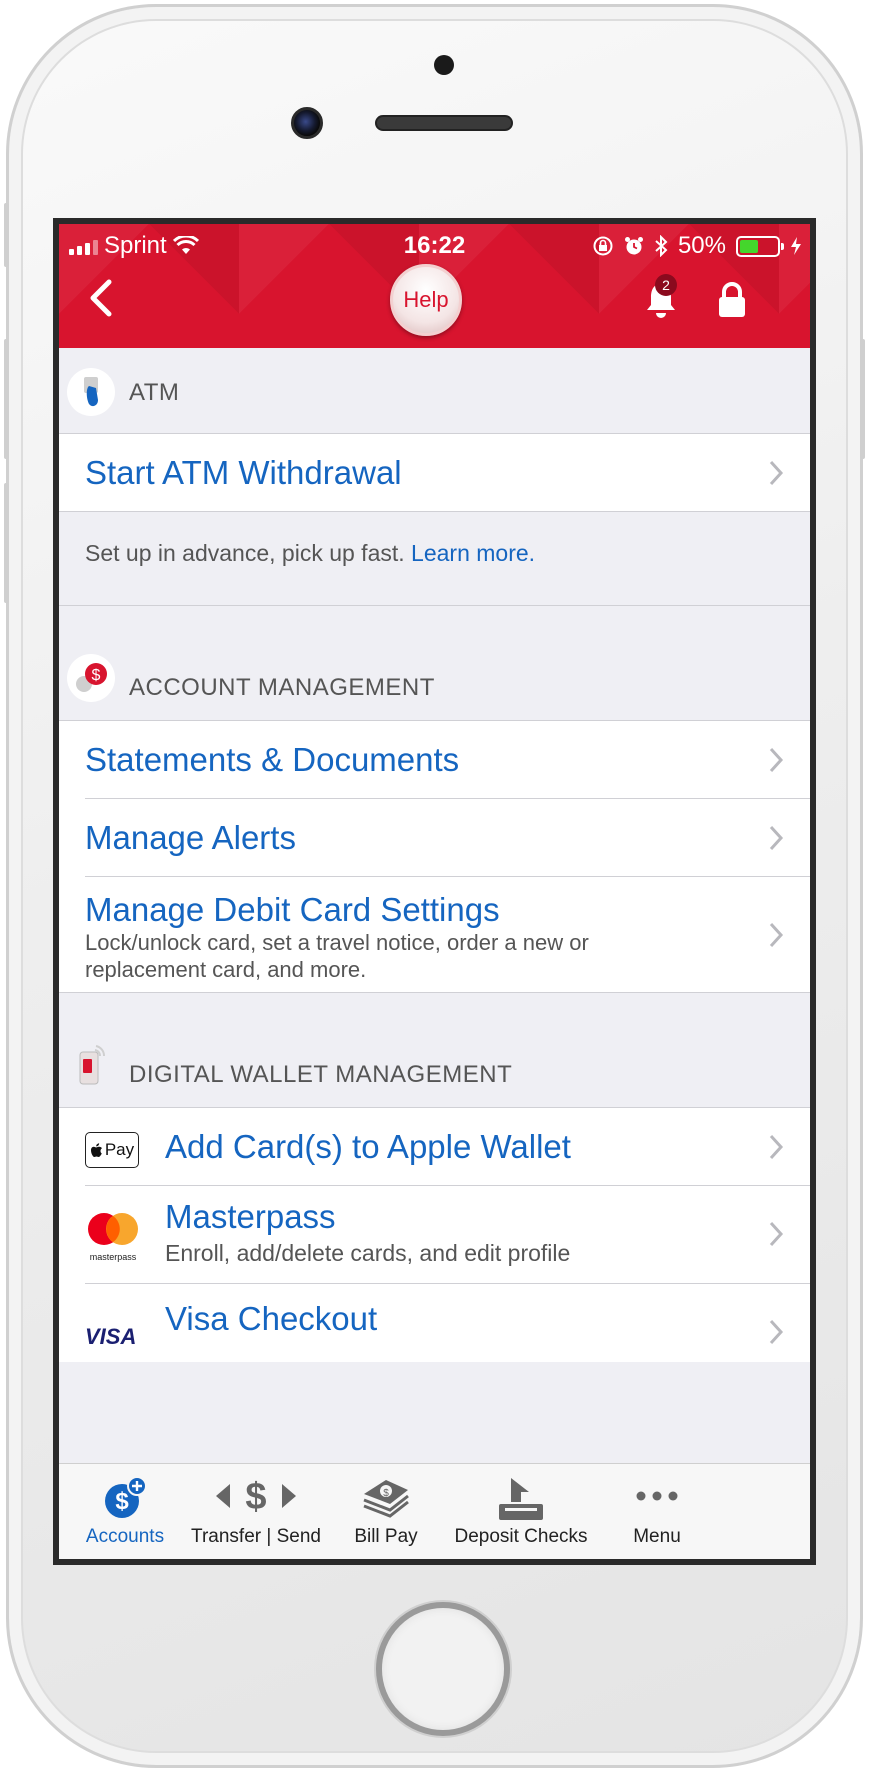 The width and height of the screenshot is (869, 1772). Describe the element at coordinates (444, 65) in the screenshot. I see `proximity-sensor` at that location.